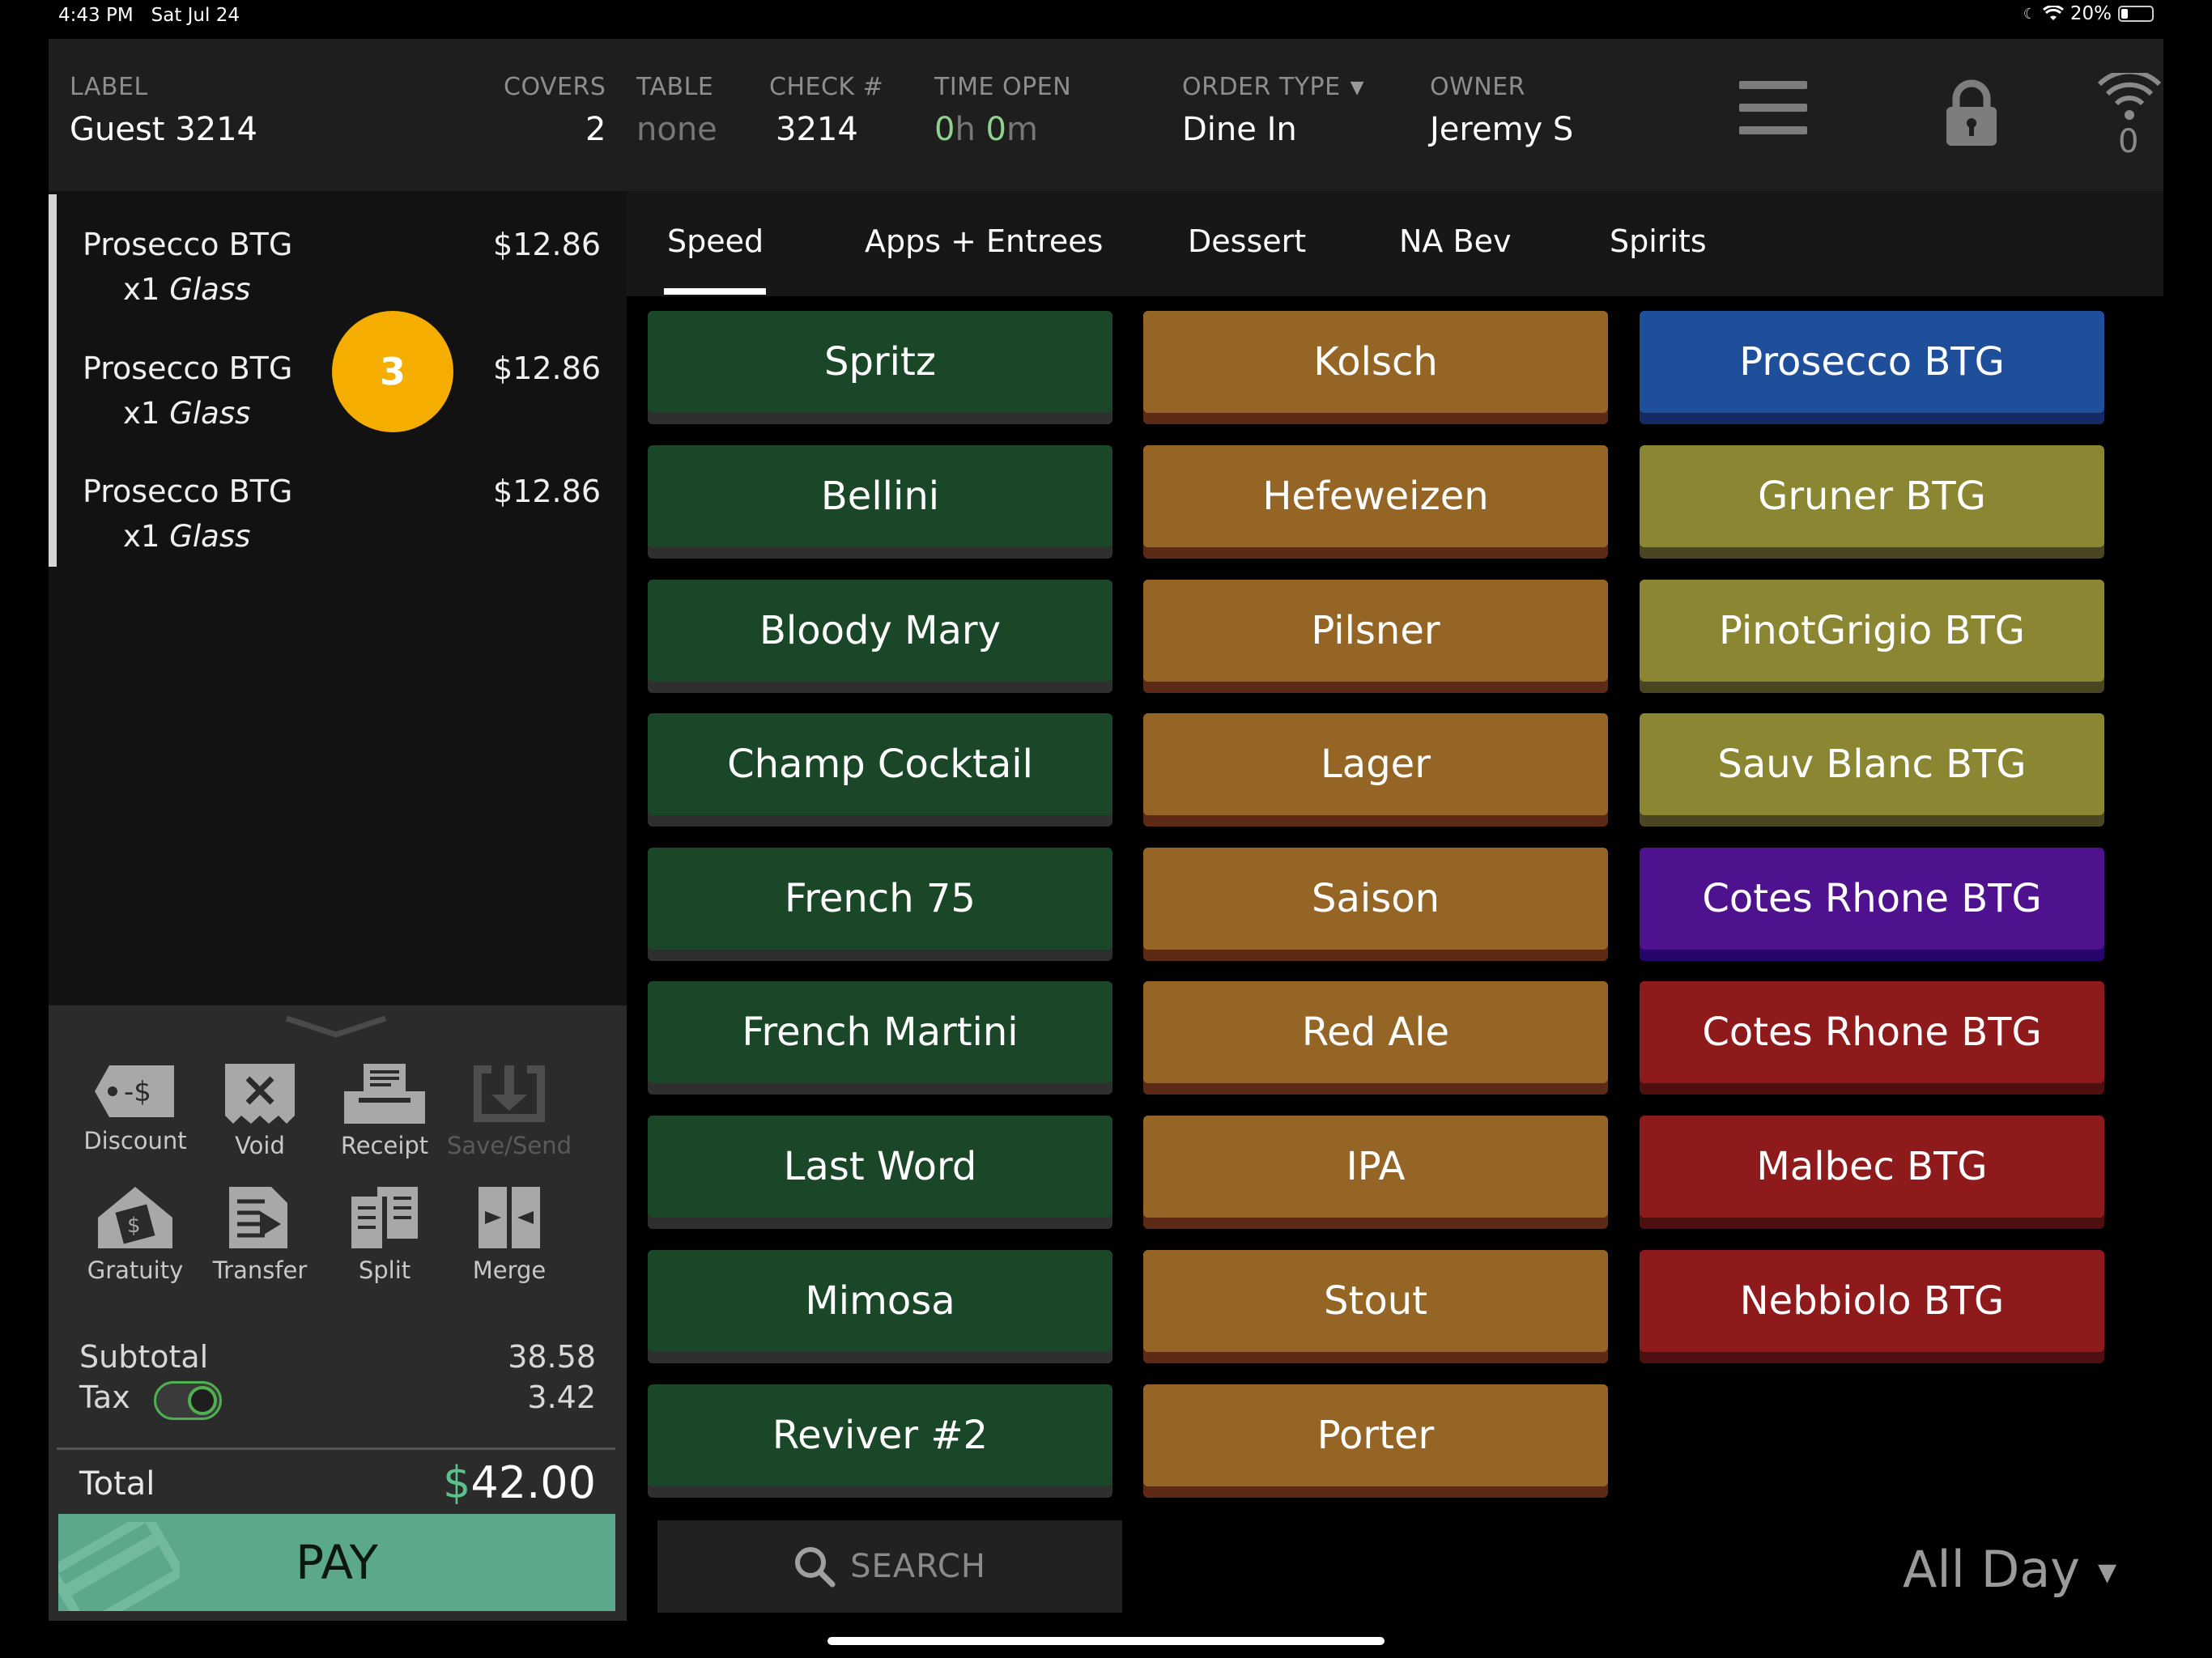 The width and height of the screenshot is (2212, 1658). What do you see at coordinates (163, 129) in the screenshot?
I see `label-value: Guest 3214` at bounding box center [163, 129].